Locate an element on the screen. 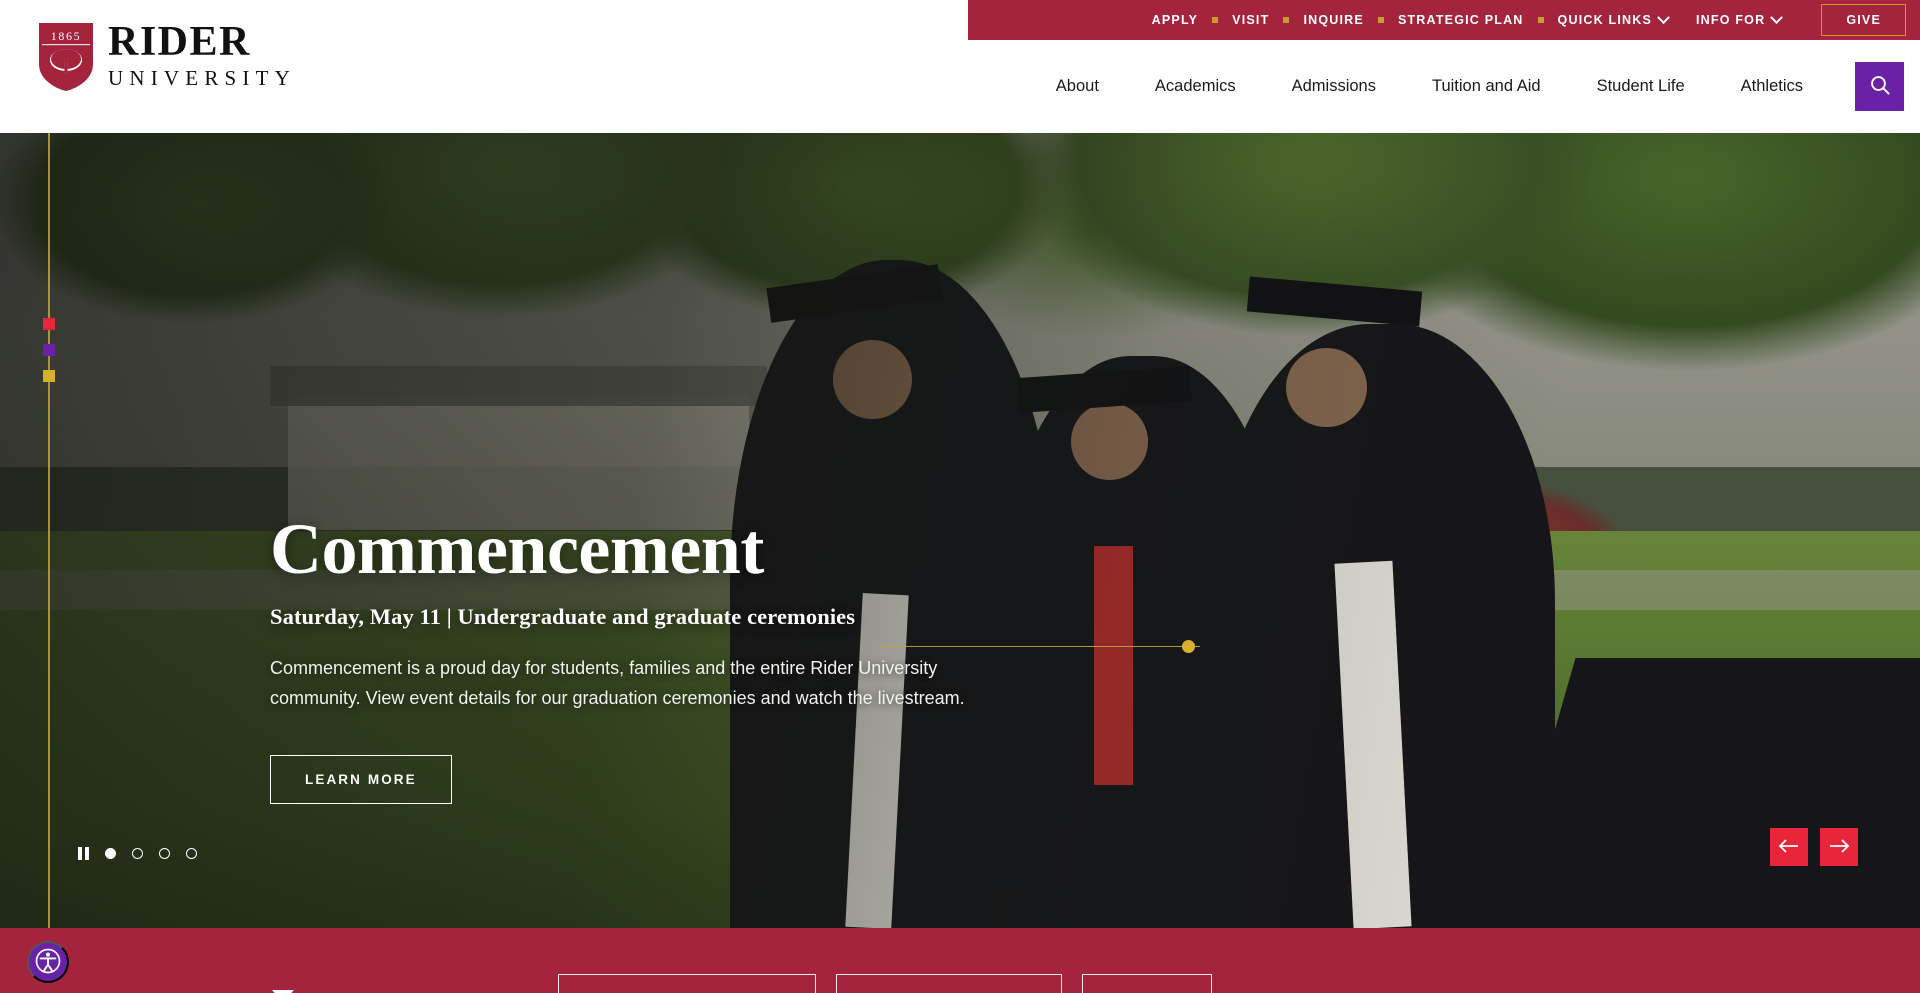 The image size is (1920, 993). arrow-right-icon is located at coordinates (1839, 847).